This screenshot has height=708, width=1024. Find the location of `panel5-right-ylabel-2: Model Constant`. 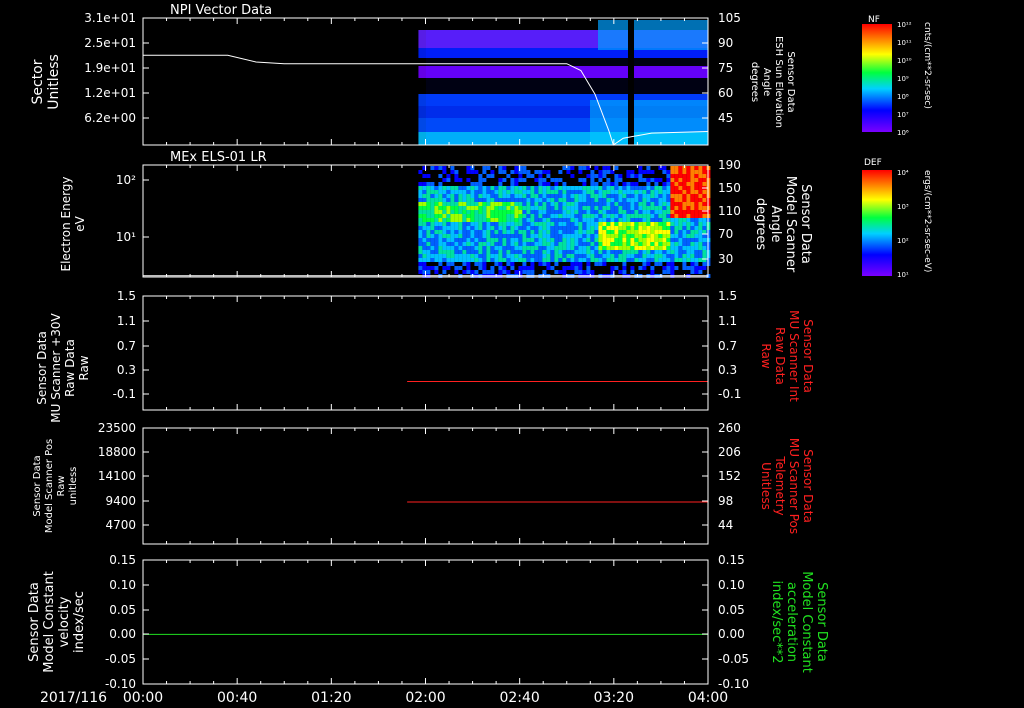

panel5-right-ylabel-2: Model Constant is located at coordinates (806, 622).